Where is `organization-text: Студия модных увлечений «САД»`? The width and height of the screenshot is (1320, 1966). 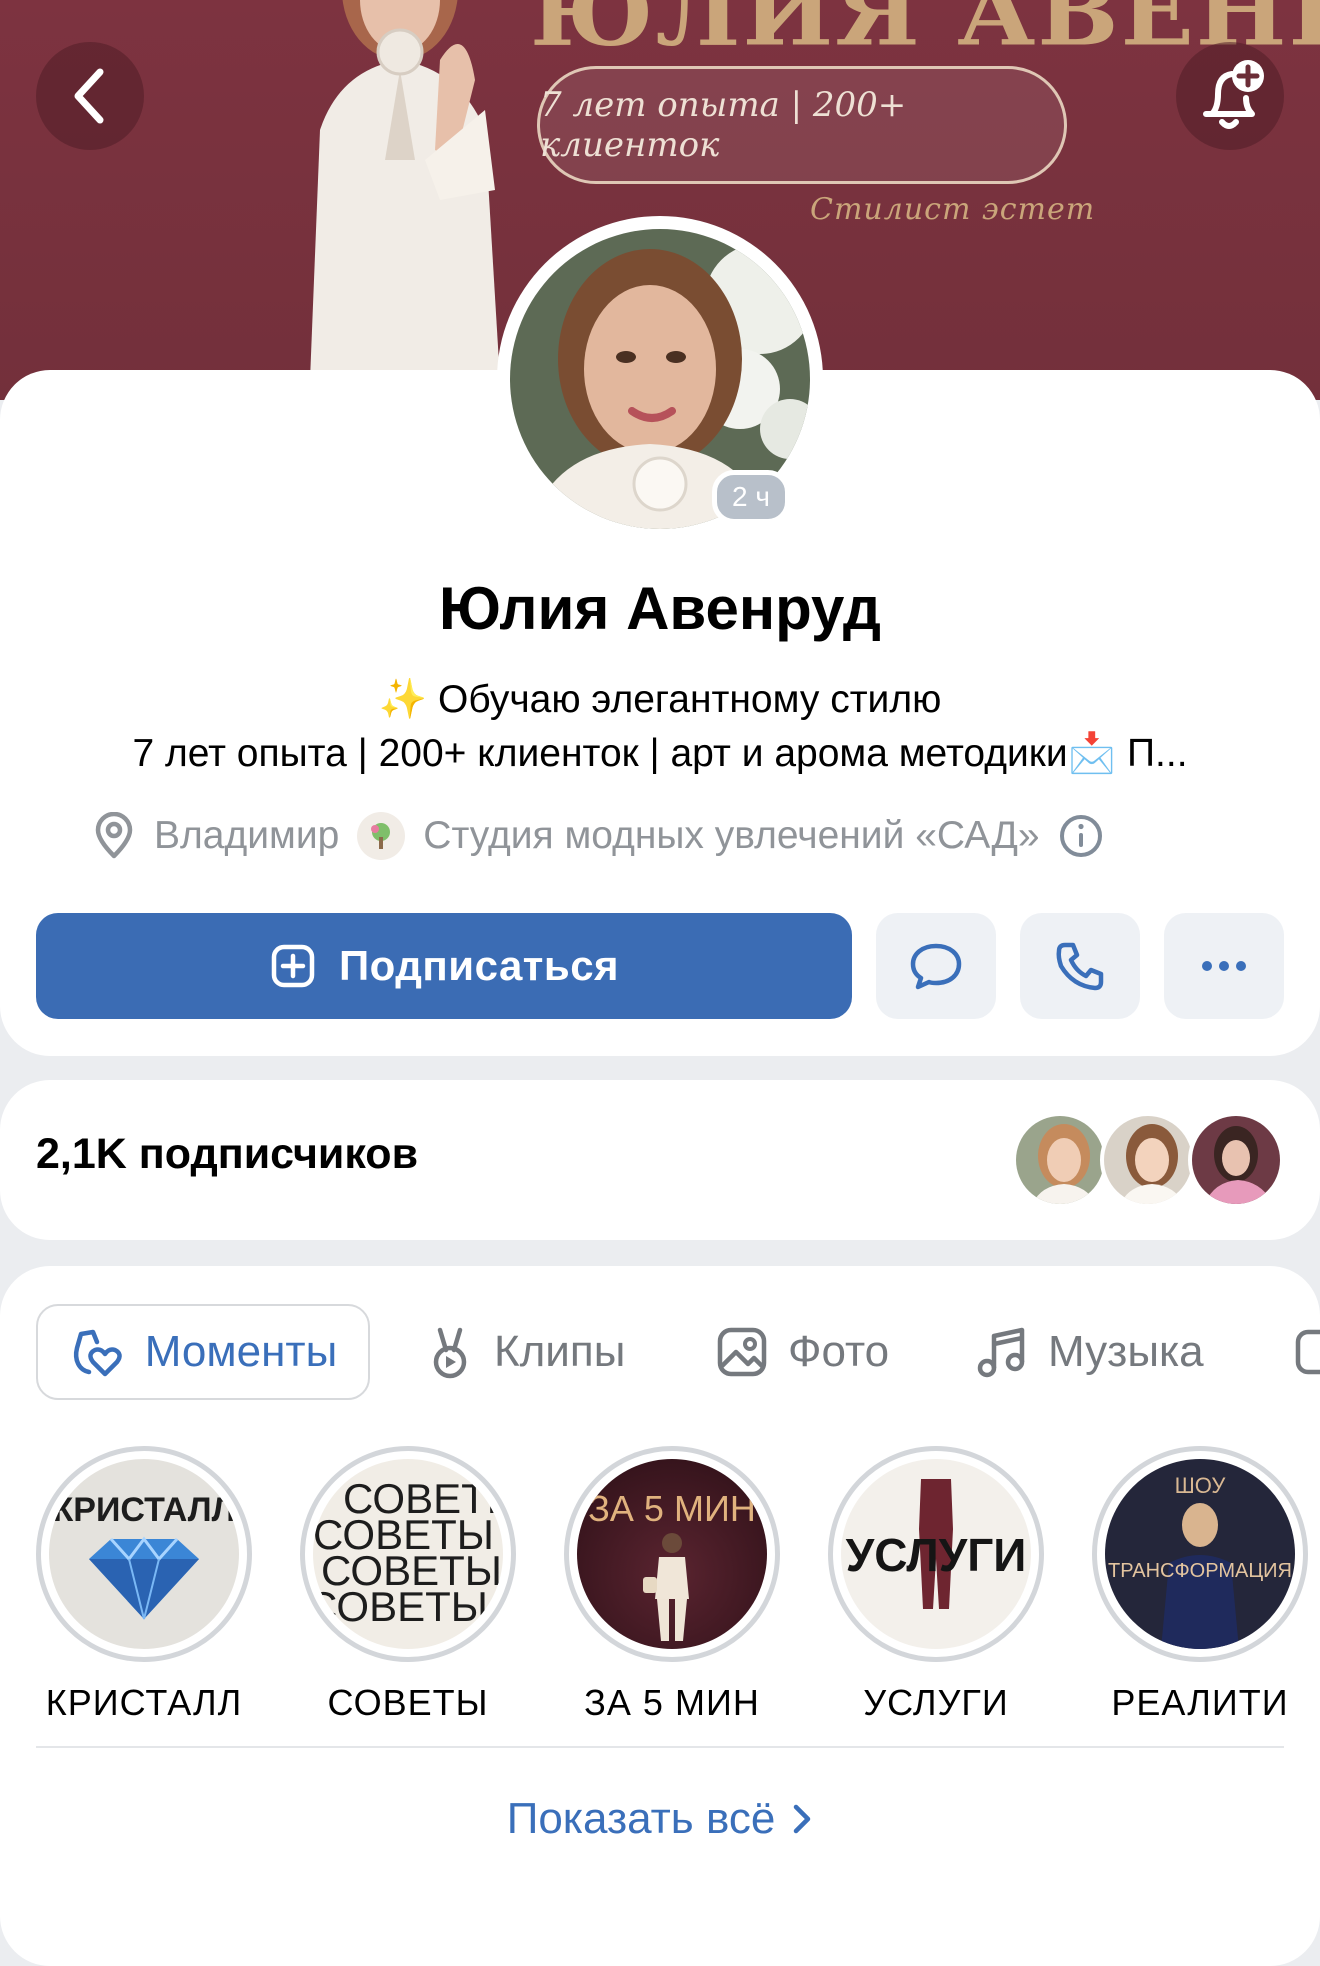 organization-text: Студия модных увлечений «САД» is located at coordinates (731, 836).